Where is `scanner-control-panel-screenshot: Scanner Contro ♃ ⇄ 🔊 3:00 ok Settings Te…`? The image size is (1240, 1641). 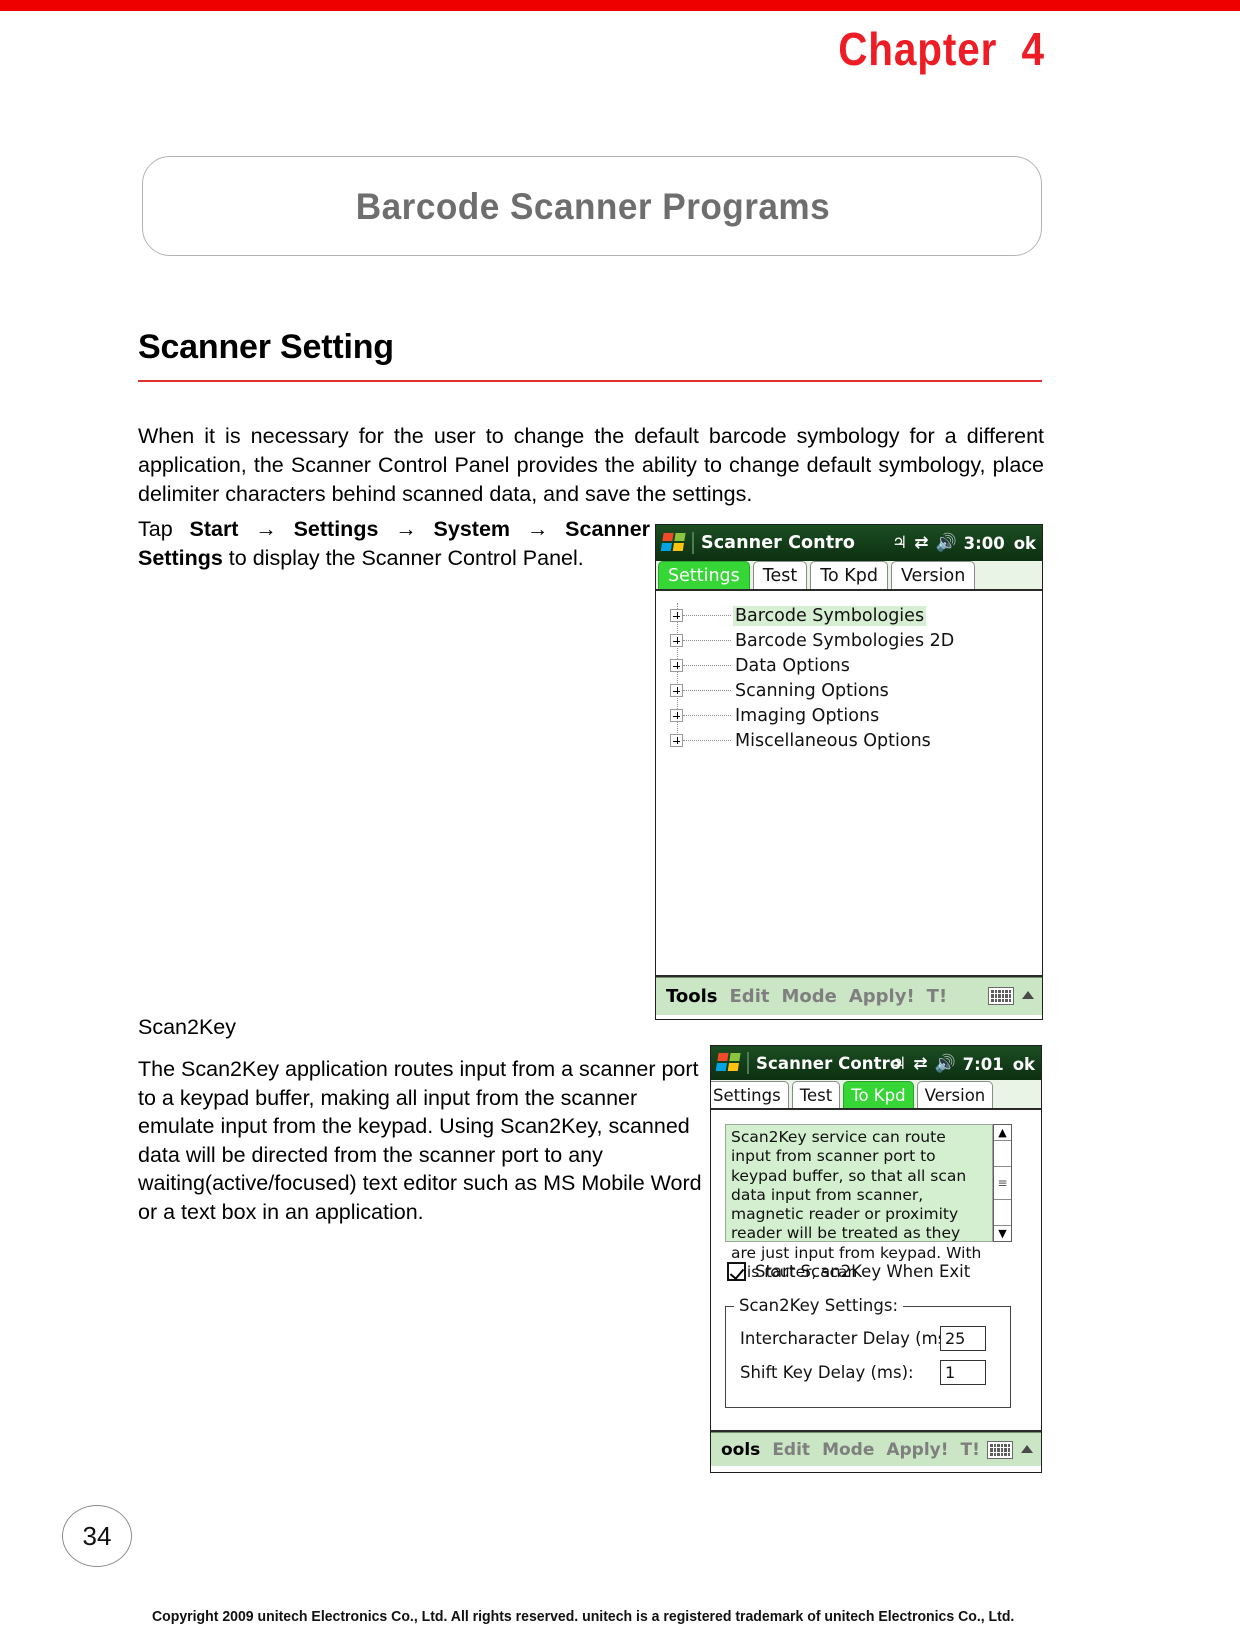 scanner-control-panel-screenshot: Scanner Contro ♃ ⇄ 🔊 3:00 ok Settings Te… is located at coordinates (849, 772).